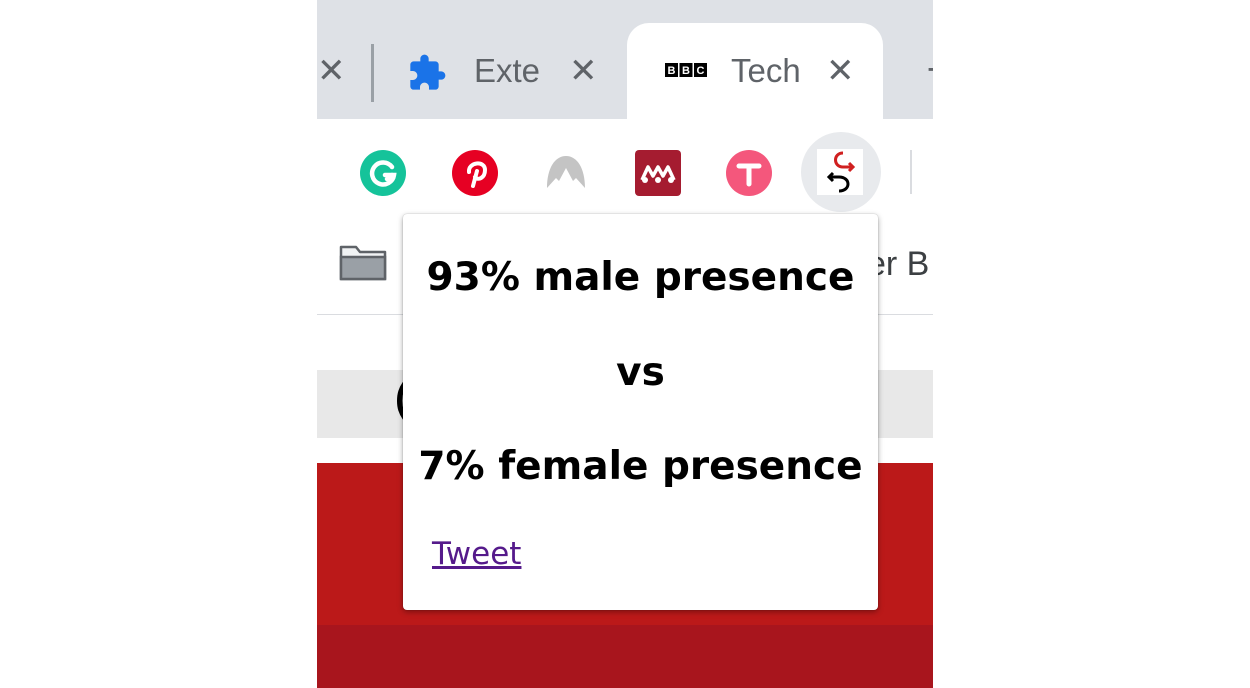  What do you see at coordinates (640, 466) in the screenshot?
I see `female-presence-stat: 7% female presence` at bounding box center [640, 466].